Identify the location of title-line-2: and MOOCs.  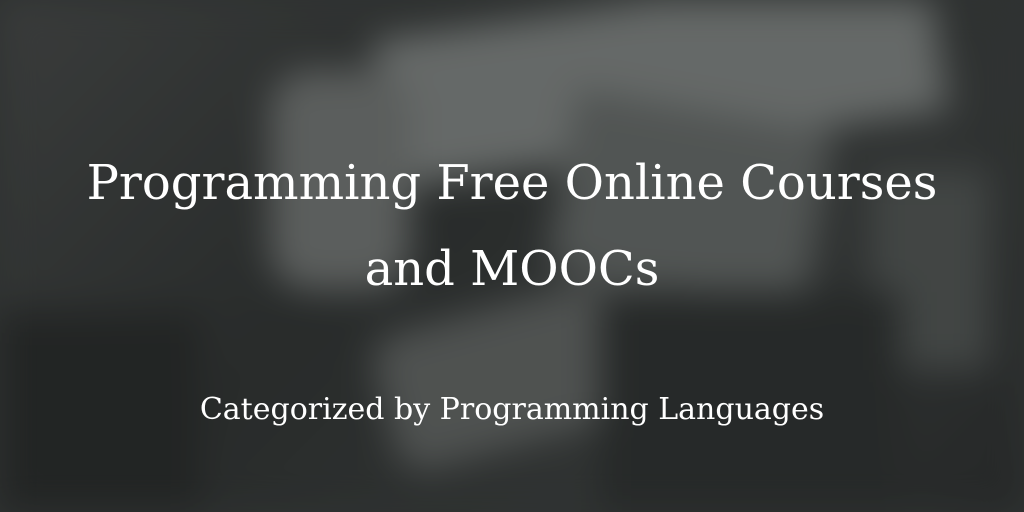
(512, 269).